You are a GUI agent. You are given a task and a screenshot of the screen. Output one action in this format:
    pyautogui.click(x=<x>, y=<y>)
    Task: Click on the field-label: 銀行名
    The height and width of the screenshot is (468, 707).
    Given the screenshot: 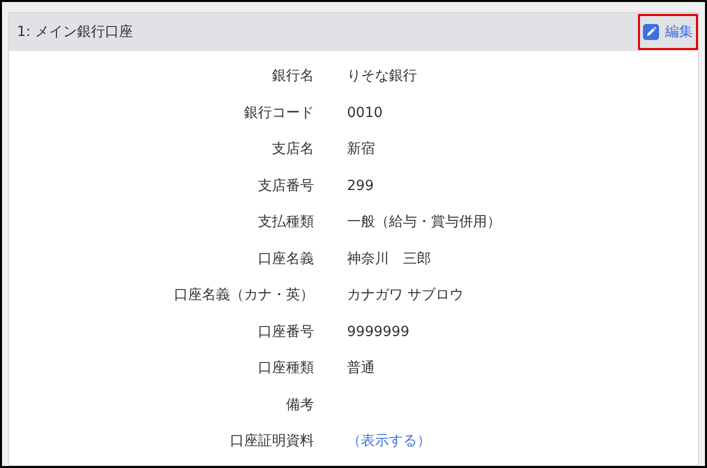 What is the action you would take?
    pyautogui.click(x=293, y=76)
    